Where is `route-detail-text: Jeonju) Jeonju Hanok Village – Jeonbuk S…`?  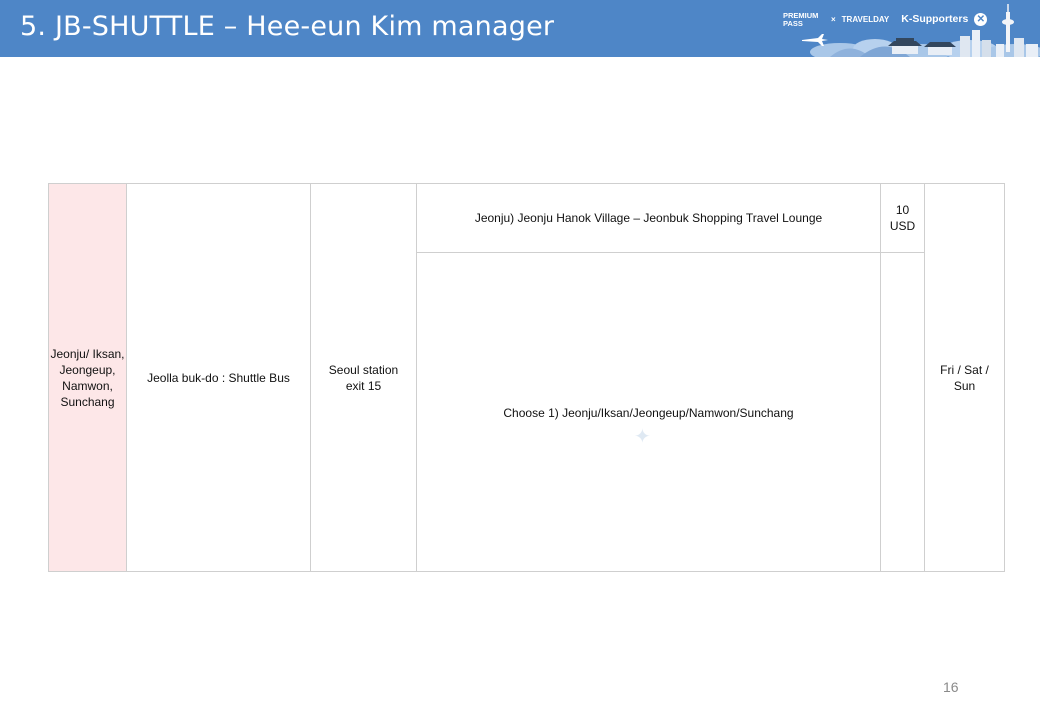
route-detail-text: Jeonju) Jeonju Hanok Village – Jeonbuk S… is located at coordinates (648, 218).